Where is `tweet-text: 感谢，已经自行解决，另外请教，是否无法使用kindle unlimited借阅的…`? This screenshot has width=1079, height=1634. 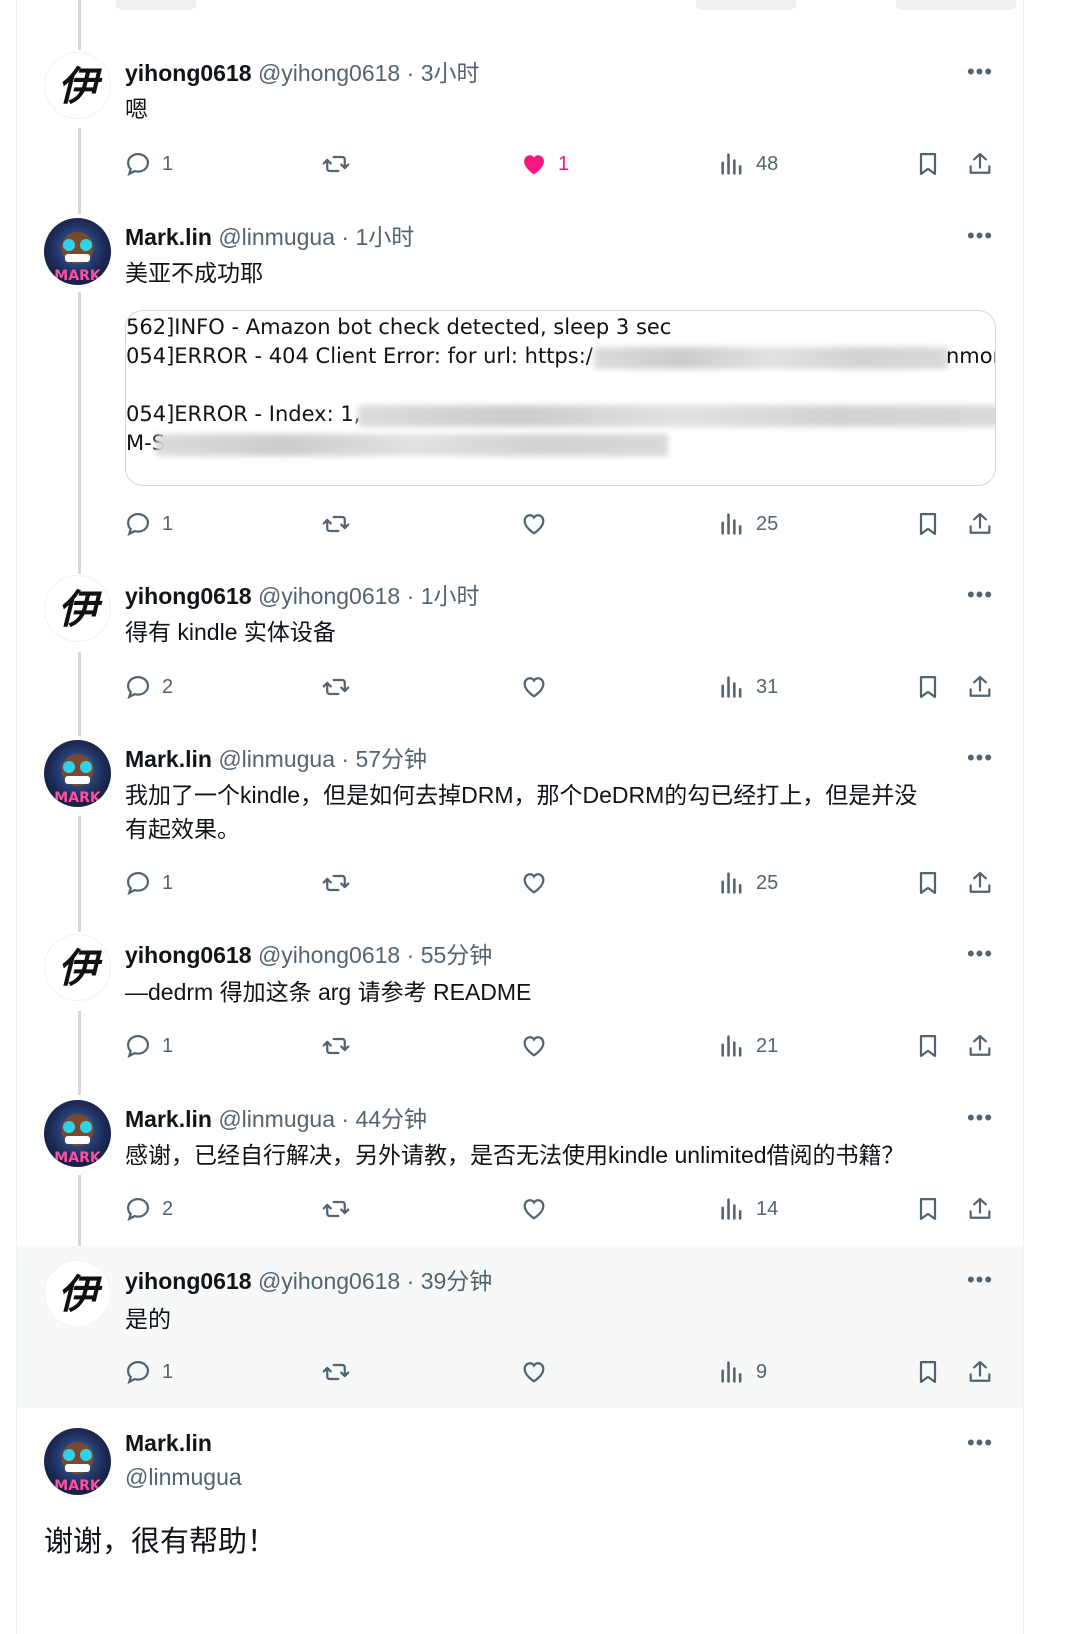
tweet-text: 感谢，已经自行解决，另外请教，是否无法使用kindle unlimited借阅的… is located at coordinates (515, 1155).